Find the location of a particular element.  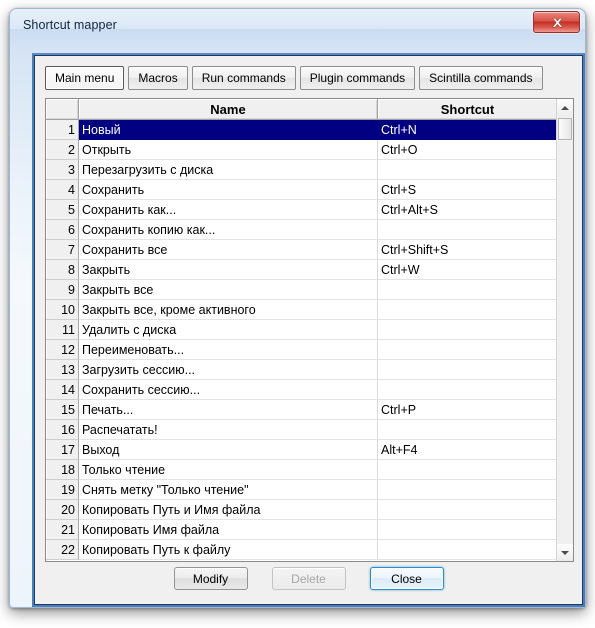

row-index-cell: 13 is located at coordinates (62, 370).